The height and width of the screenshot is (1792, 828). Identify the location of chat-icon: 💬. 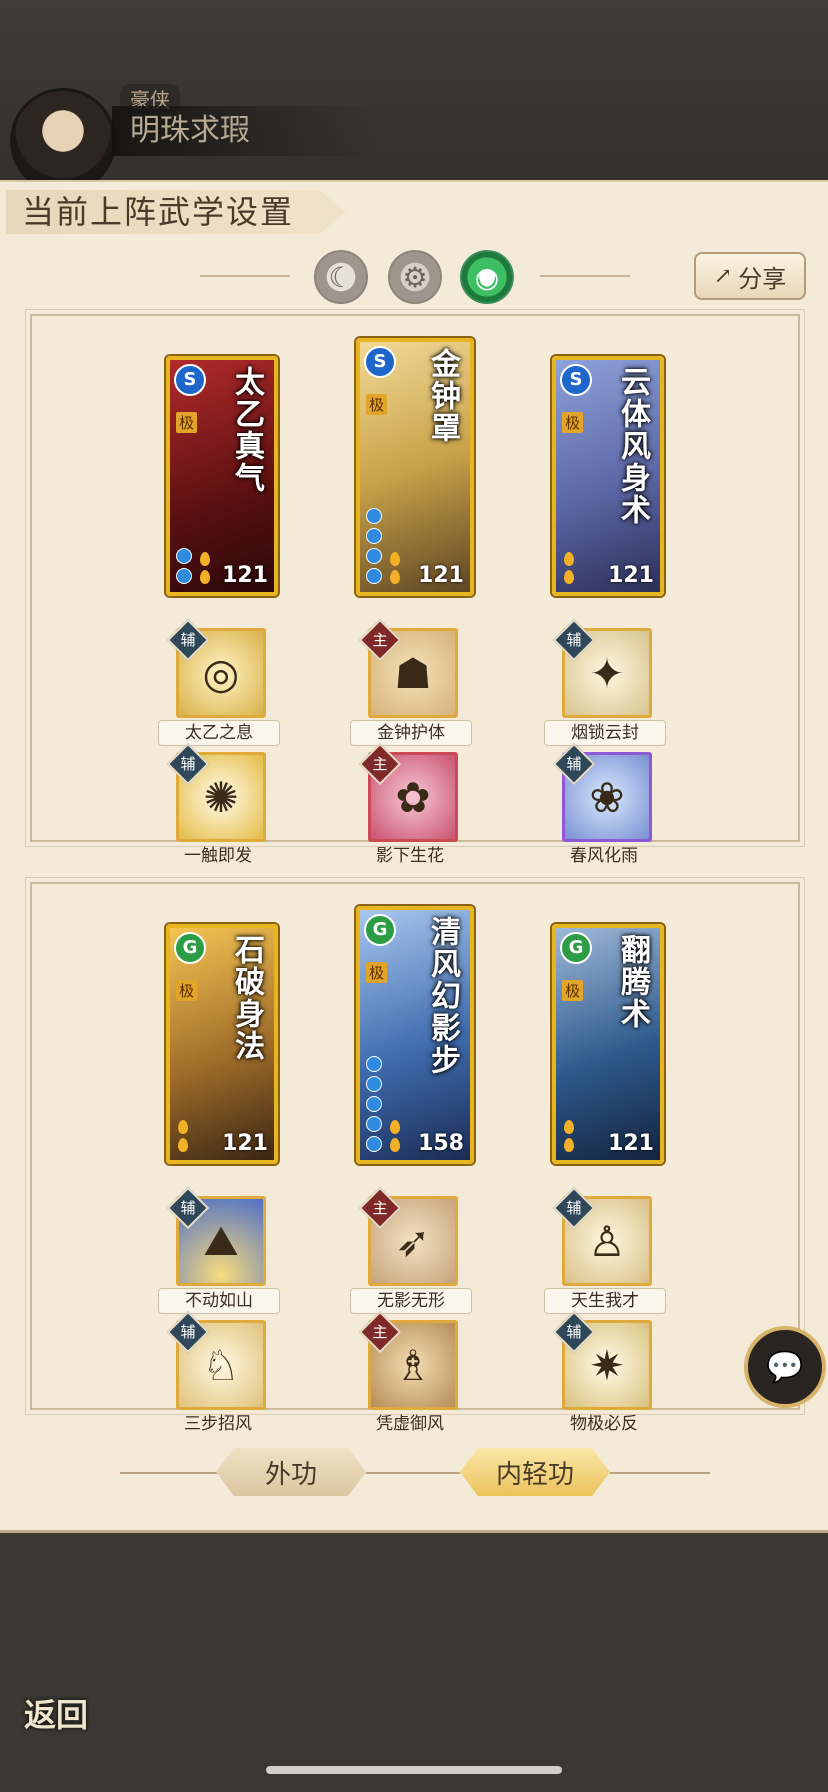
(785, 1367).